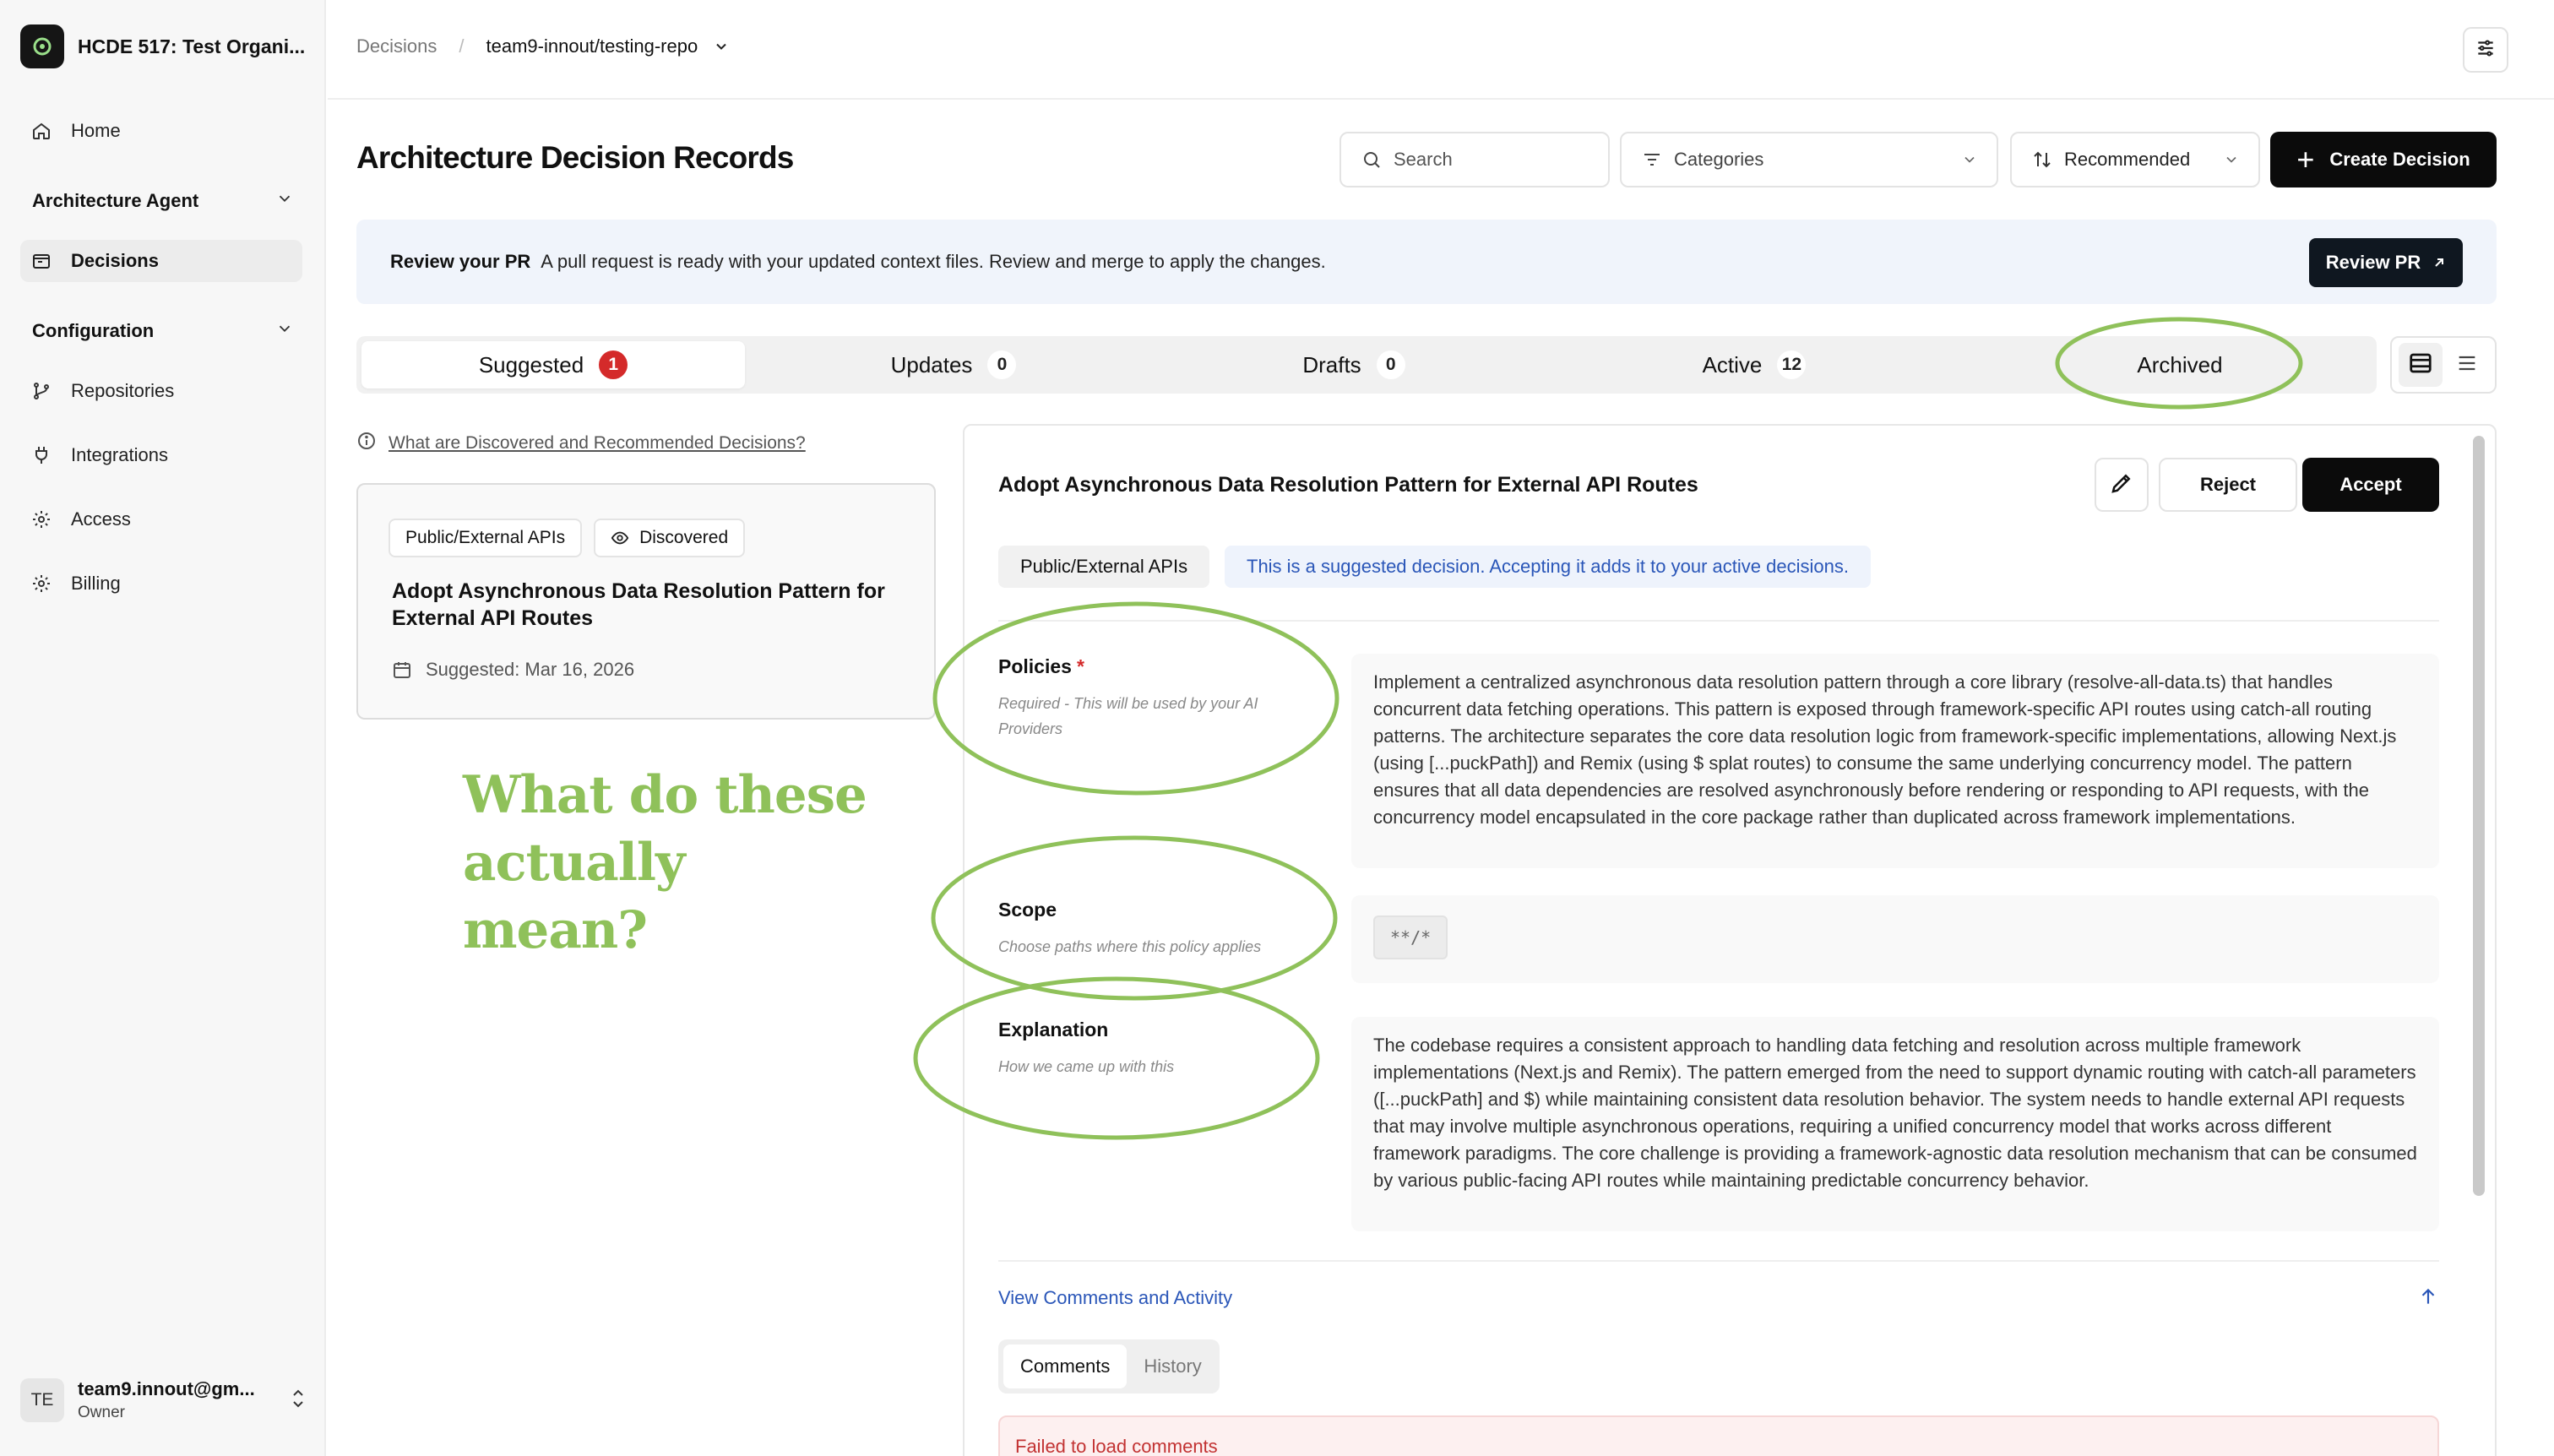 This screenshot has width=2554, height=1456. What do you see at coordinates (1652, 160) in the screenshot?
I see `filter-icon` at bounding box center [1652, 160].